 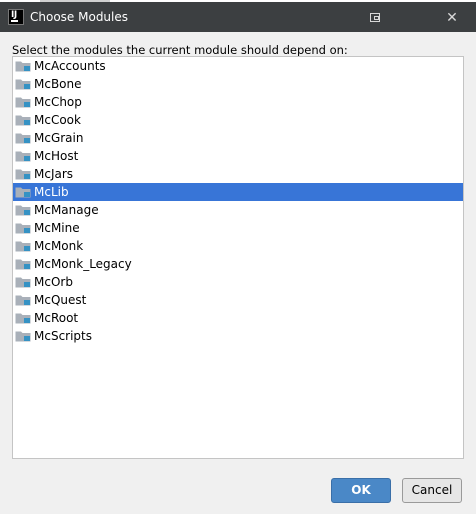 What do you see at coordinates (238, 17) in the screenshot?
I see `dialog-title-bar: IJ Choose Modules ✕` at bounding box center [238, 17].